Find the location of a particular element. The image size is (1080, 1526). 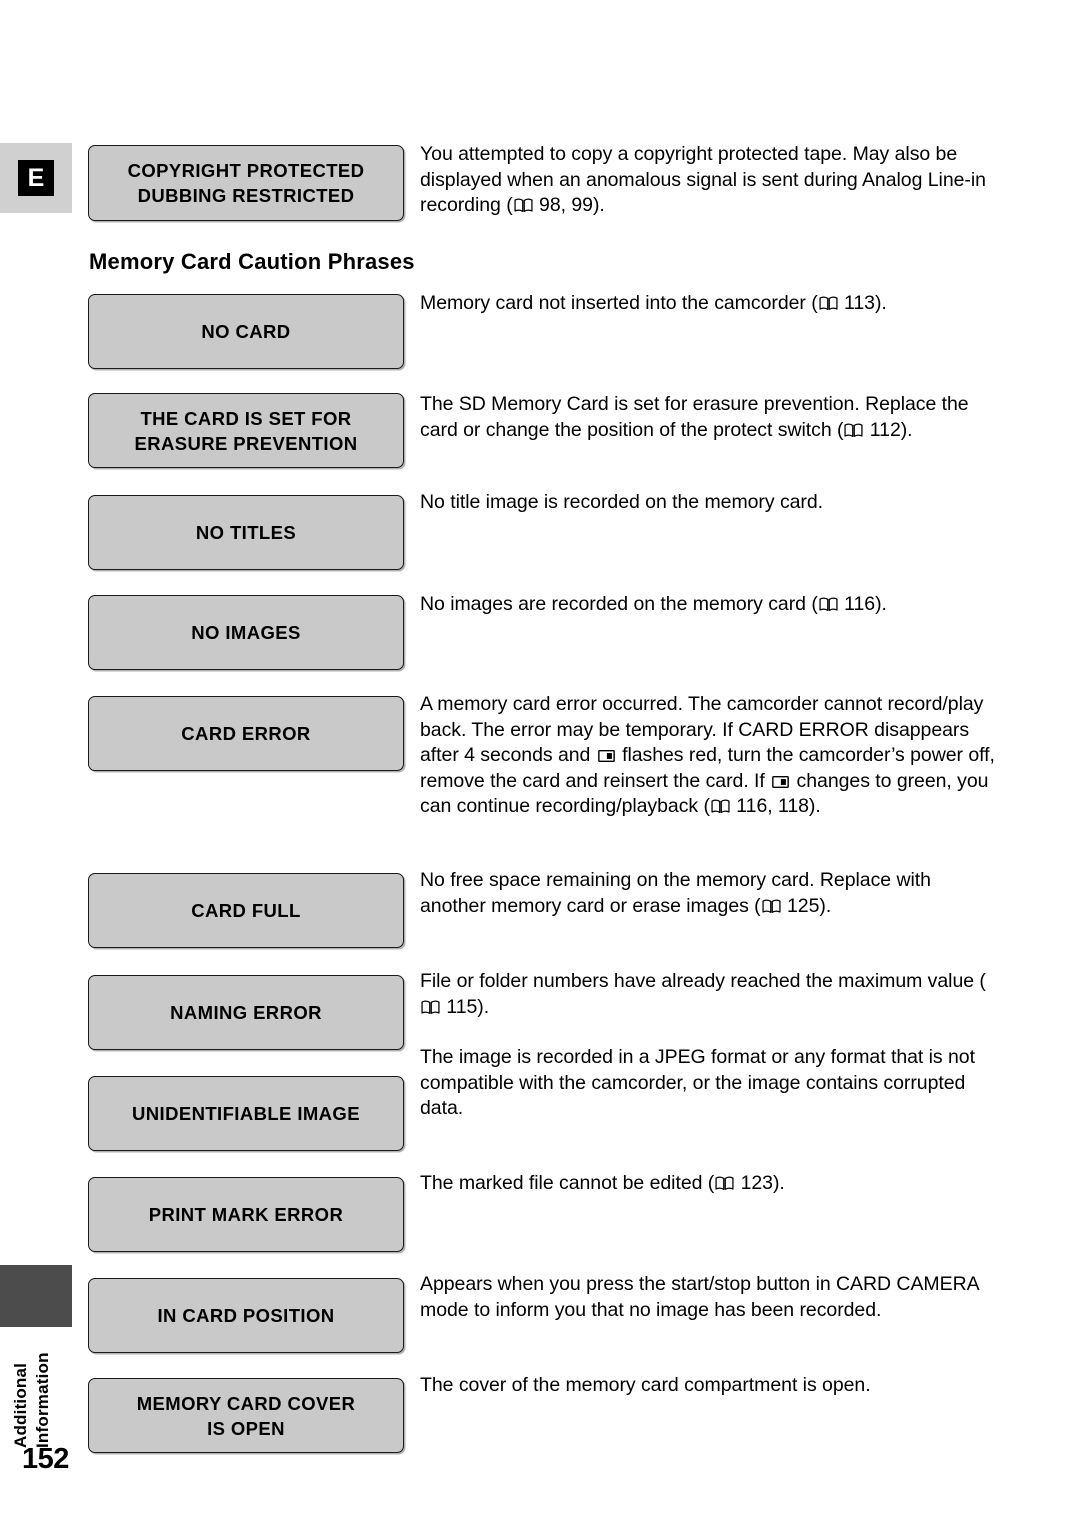

phrase-box-naming-error: NAMING ERROR is located at coordinates (246, 1012).